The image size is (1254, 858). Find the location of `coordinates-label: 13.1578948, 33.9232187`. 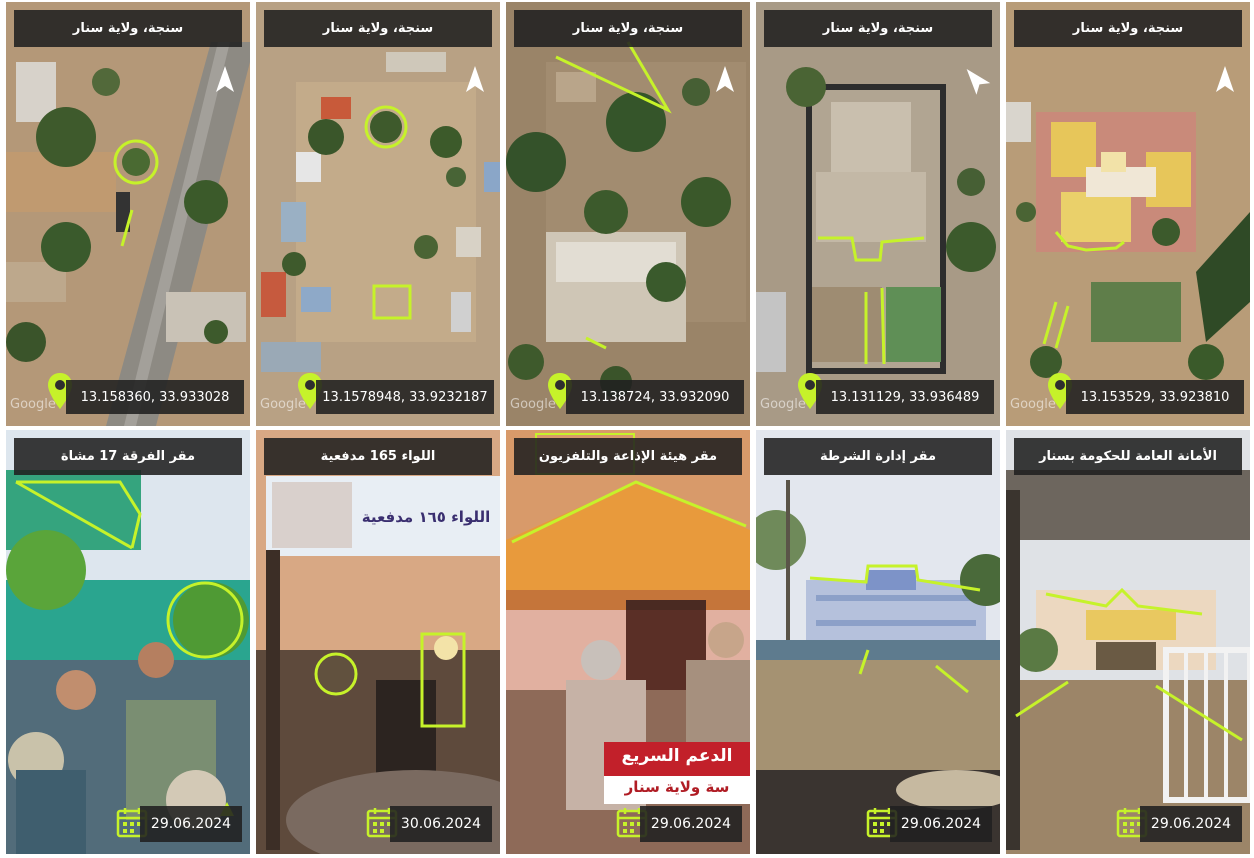

coordinates-label: 13.1578948, 33.9232187 is located at coordinates (405, 397).